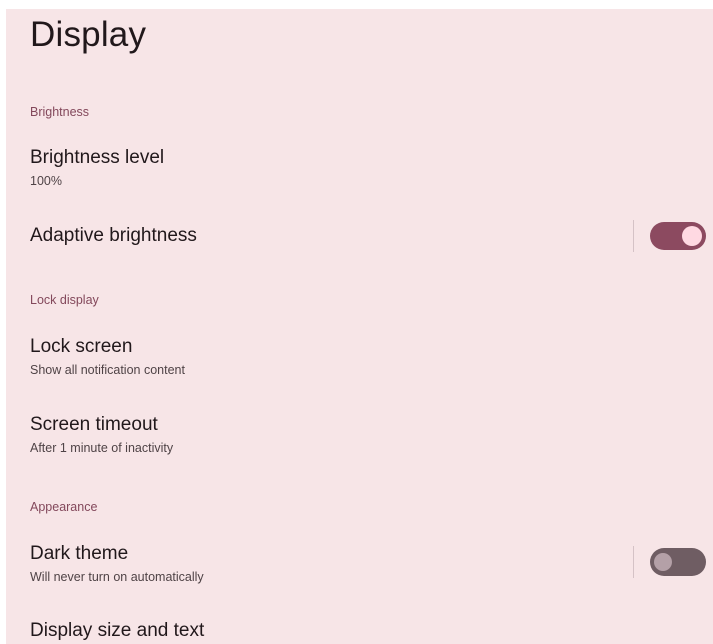 The image size is (713, 644). I want to click on dark-theme-title: Dark theme, so click(79, 553).